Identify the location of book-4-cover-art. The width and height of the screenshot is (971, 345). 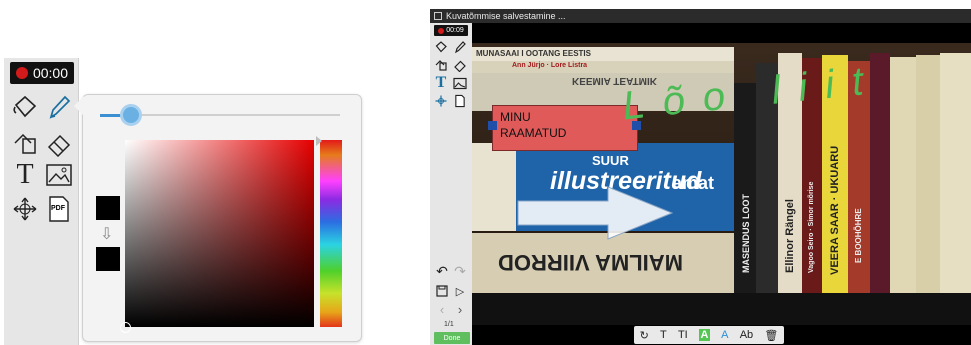
(494, 187).